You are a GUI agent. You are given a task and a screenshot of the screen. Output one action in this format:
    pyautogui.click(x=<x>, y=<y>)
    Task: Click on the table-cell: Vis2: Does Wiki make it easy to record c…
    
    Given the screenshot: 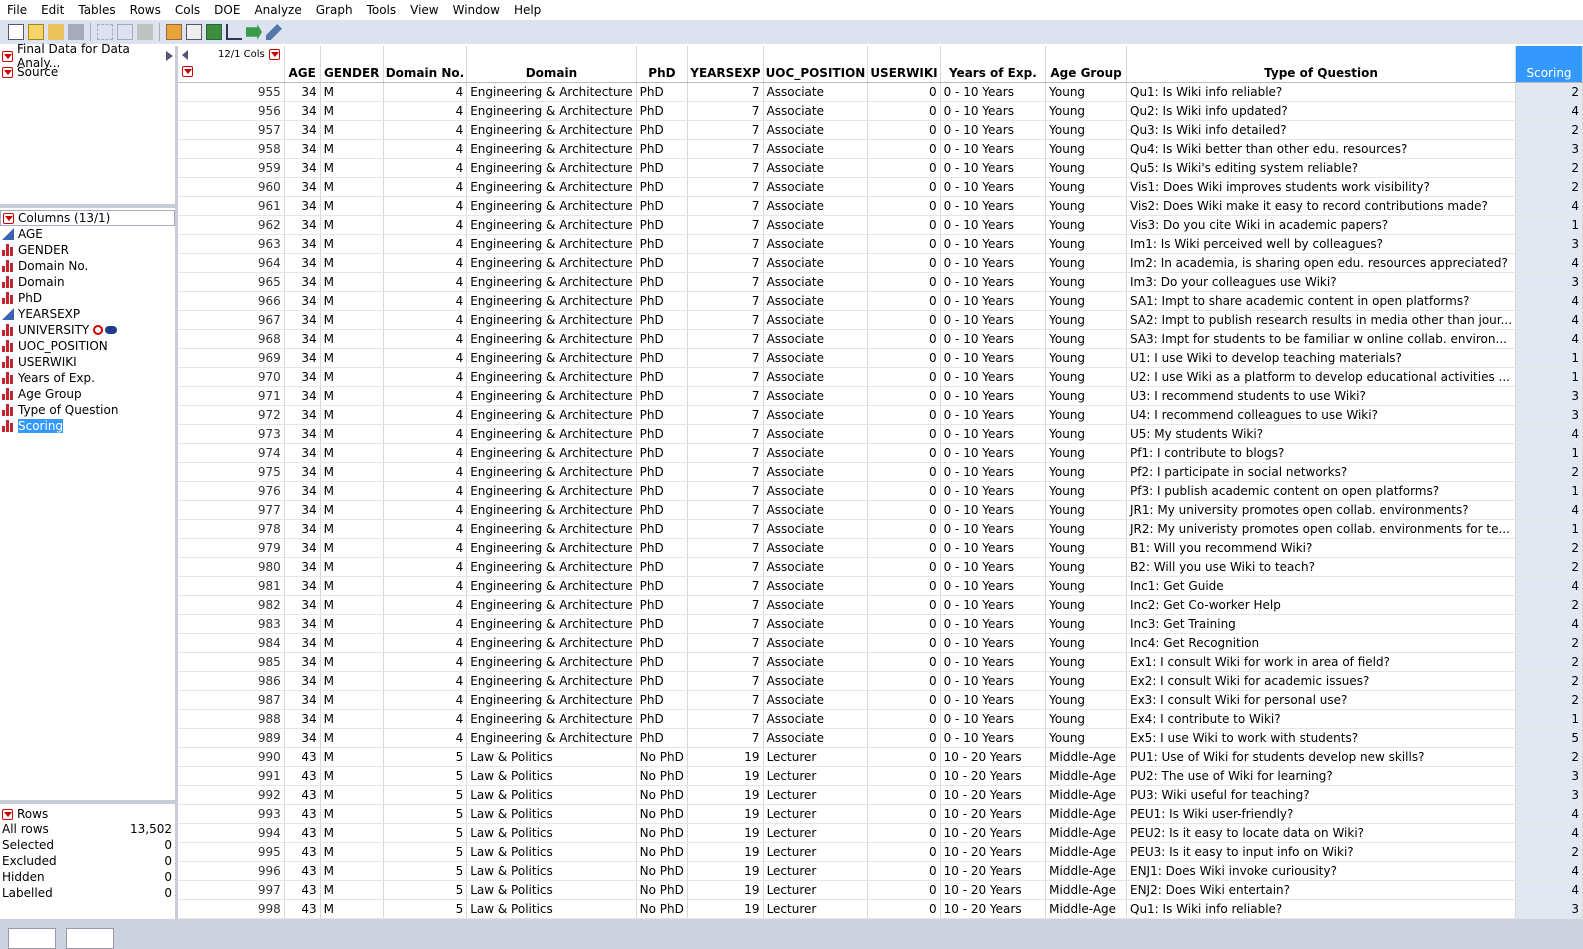 What is the action you would take?
    pyautogui.click(x=1321, y=206)
    